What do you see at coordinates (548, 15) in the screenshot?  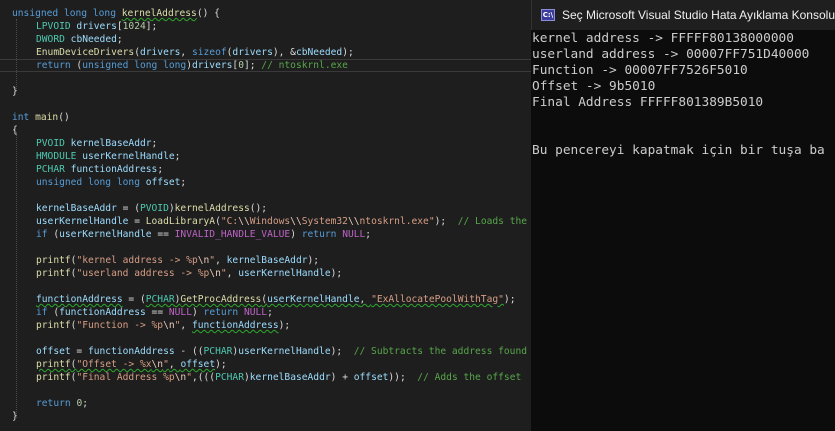 I see `console-app-icon: C:\` at bounding box center [548, 15].